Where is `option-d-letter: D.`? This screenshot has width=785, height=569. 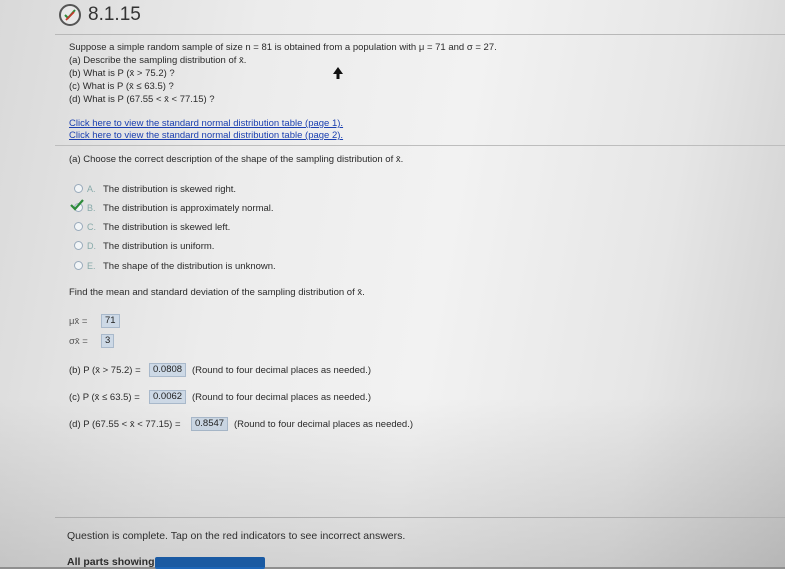 option-d-letter: D. is located at coordinates (91, 246).